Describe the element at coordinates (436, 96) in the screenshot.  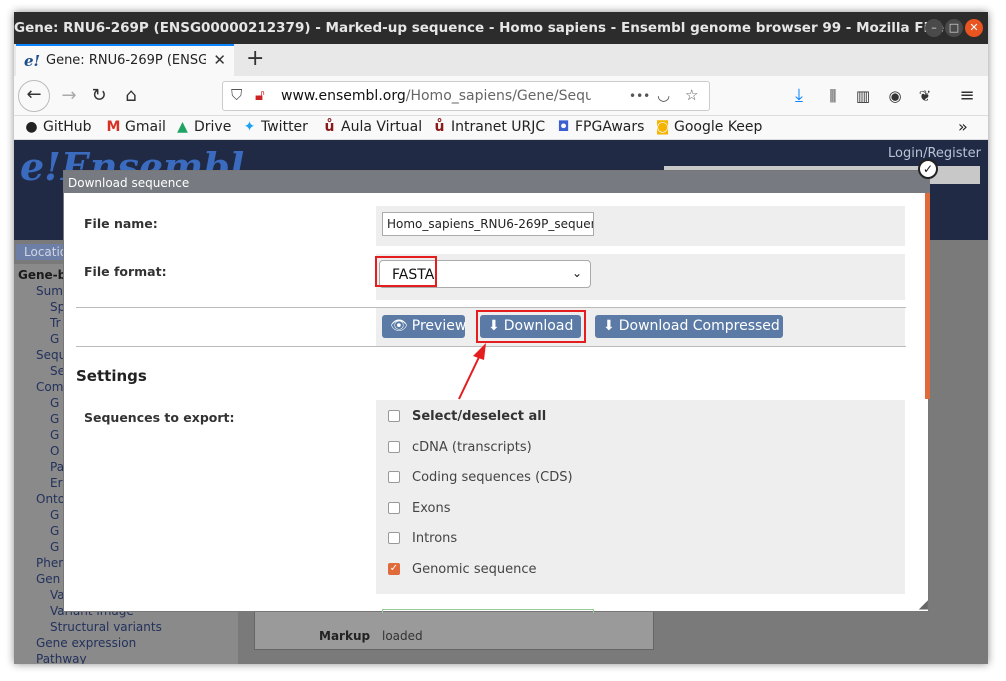
I see `url-text: www.ensembl.org/Homo_sapiens/Gene/Seque` at that location.